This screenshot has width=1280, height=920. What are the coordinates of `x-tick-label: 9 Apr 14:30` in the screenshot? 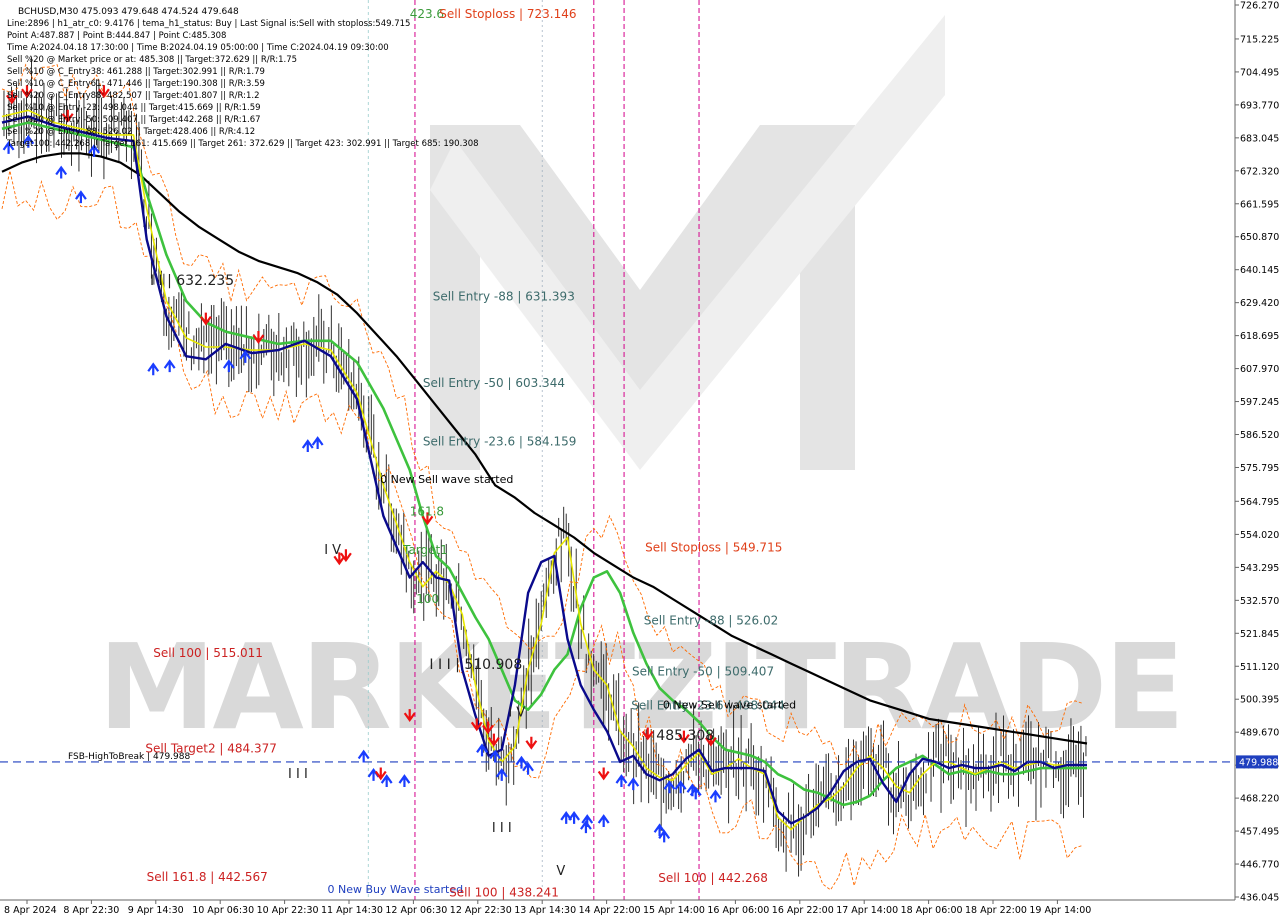 It's located at (156, 910).